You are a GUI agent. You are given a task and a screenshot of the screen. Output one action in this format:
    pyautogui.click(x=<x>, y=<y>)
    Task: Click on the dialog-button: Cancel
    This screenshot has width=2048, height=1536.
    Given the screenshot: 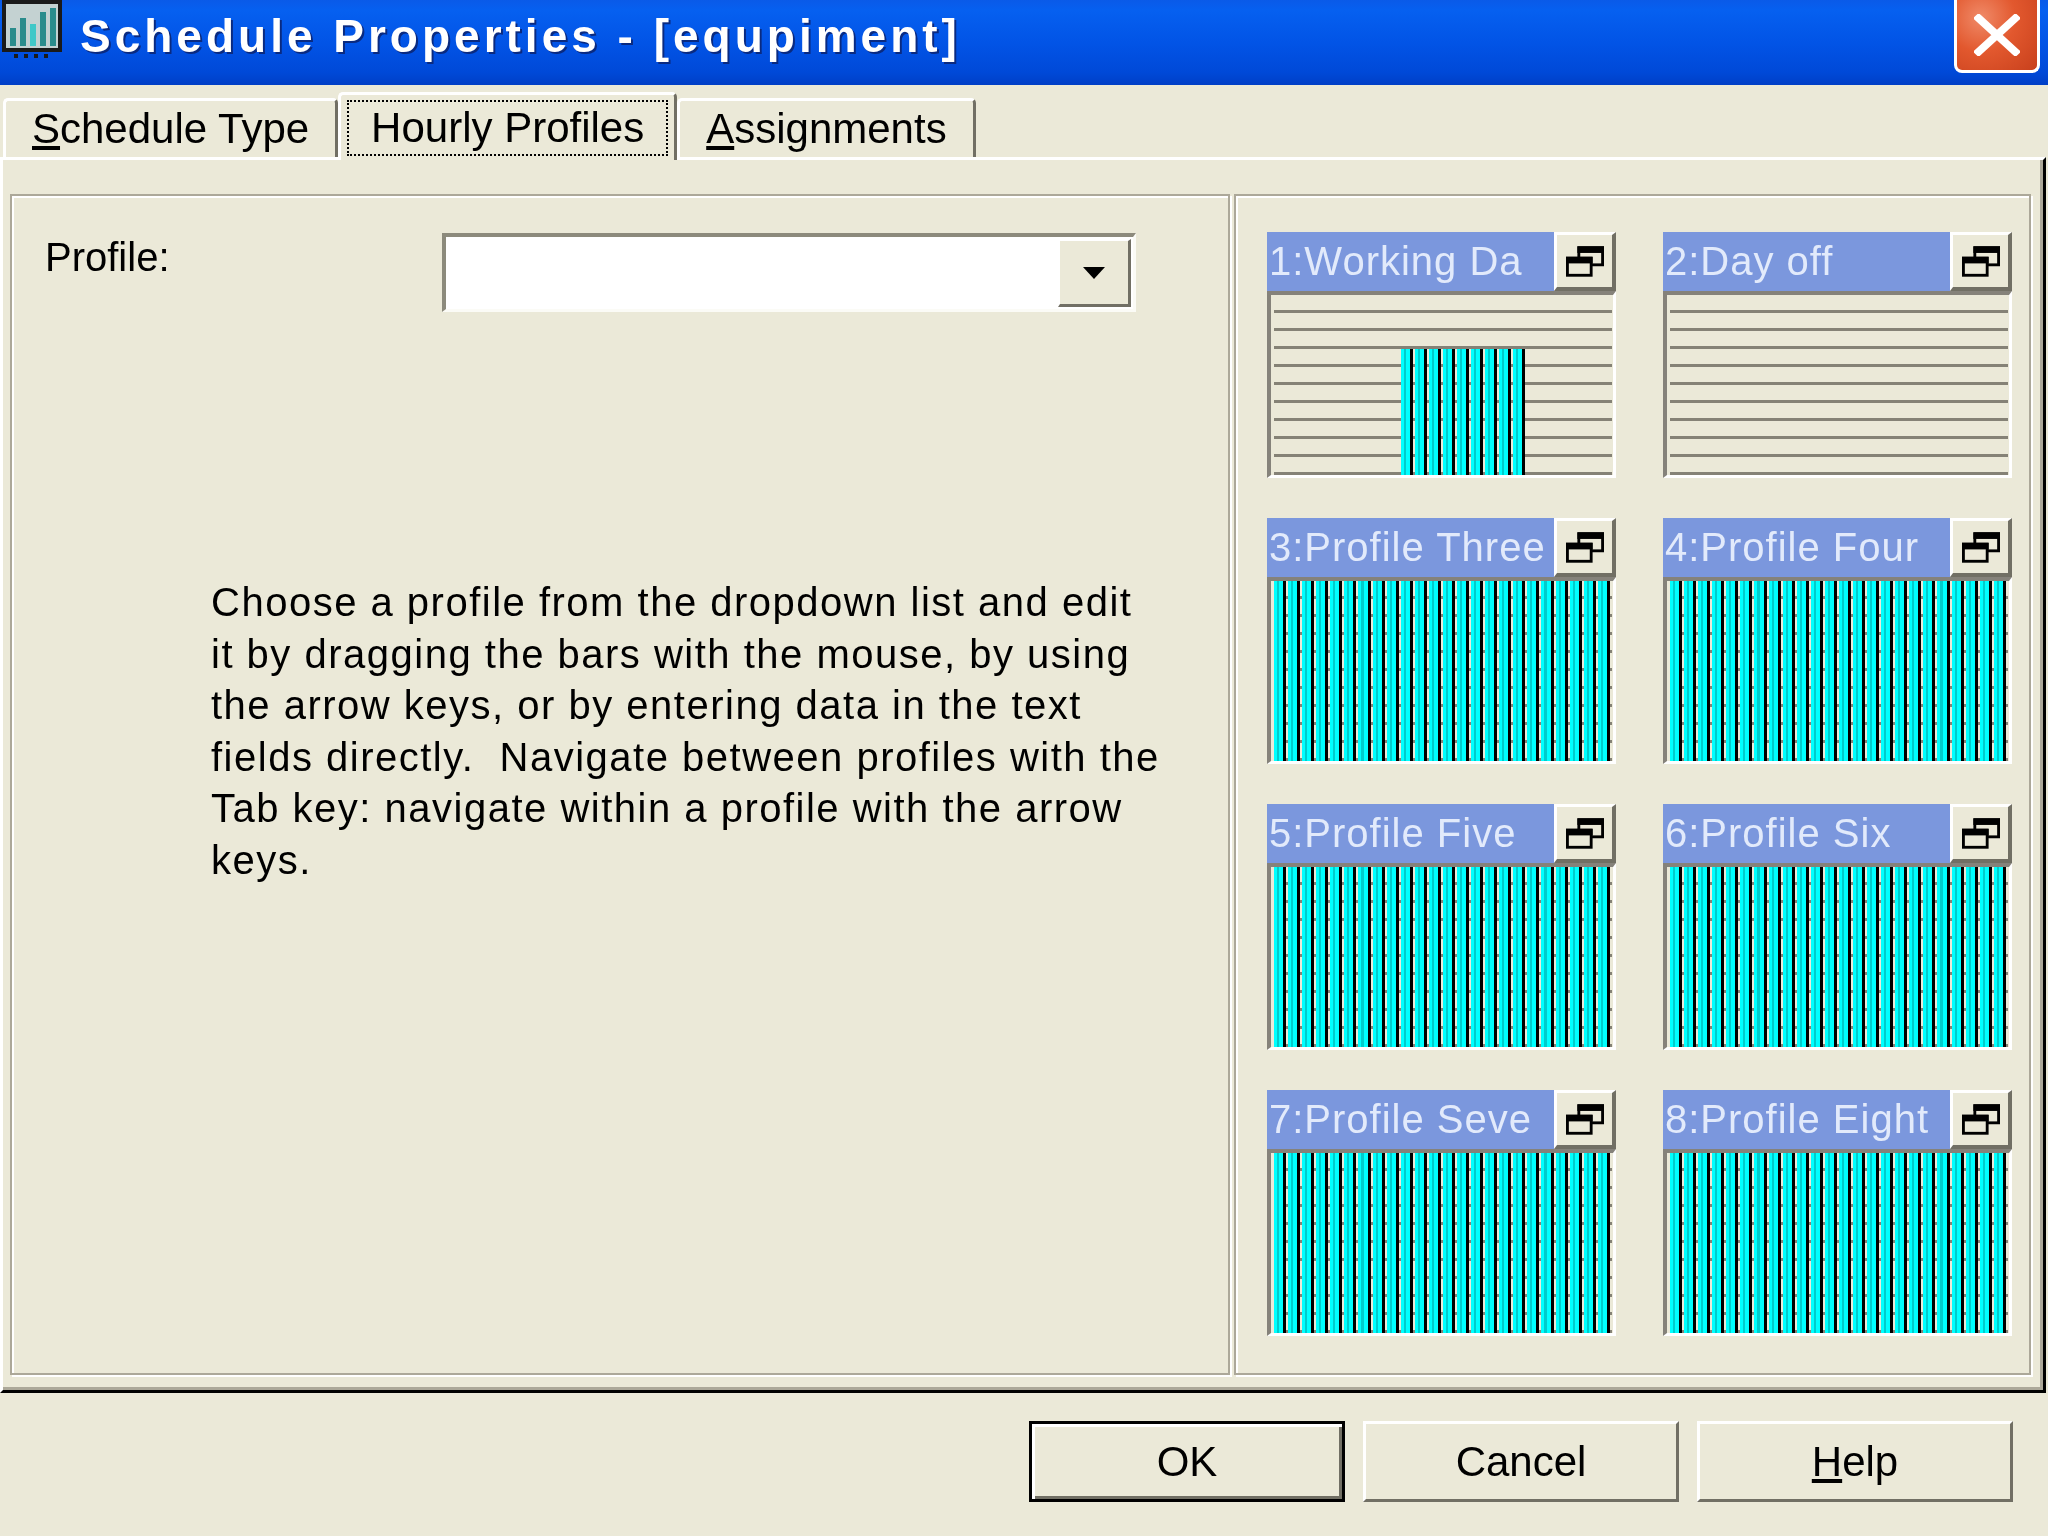 What is the action you would take?
    pyautogui.click(x=1521, y=1461)
    